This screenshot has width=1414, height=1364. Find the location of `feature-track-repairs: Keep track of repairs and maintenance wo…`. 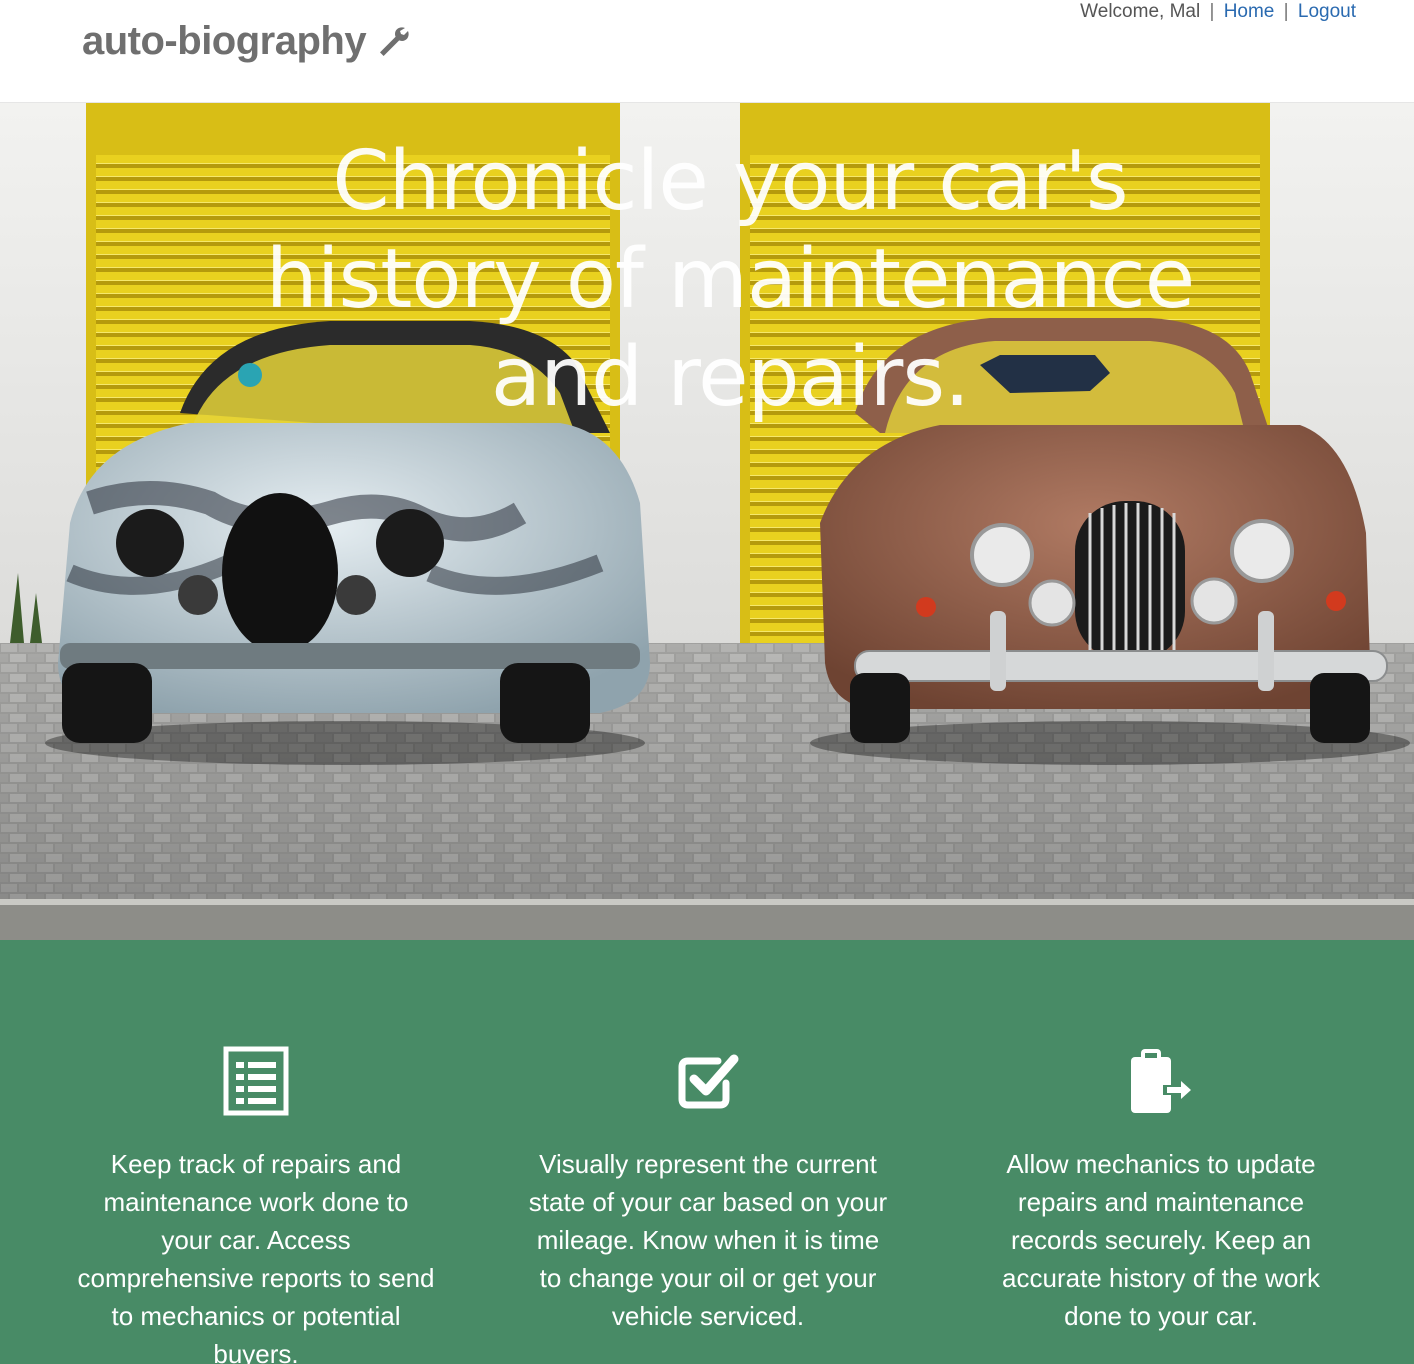

feature-track-repairs: Keep track of repairs and maintenance wo… is located at coordinates (256, 1204).